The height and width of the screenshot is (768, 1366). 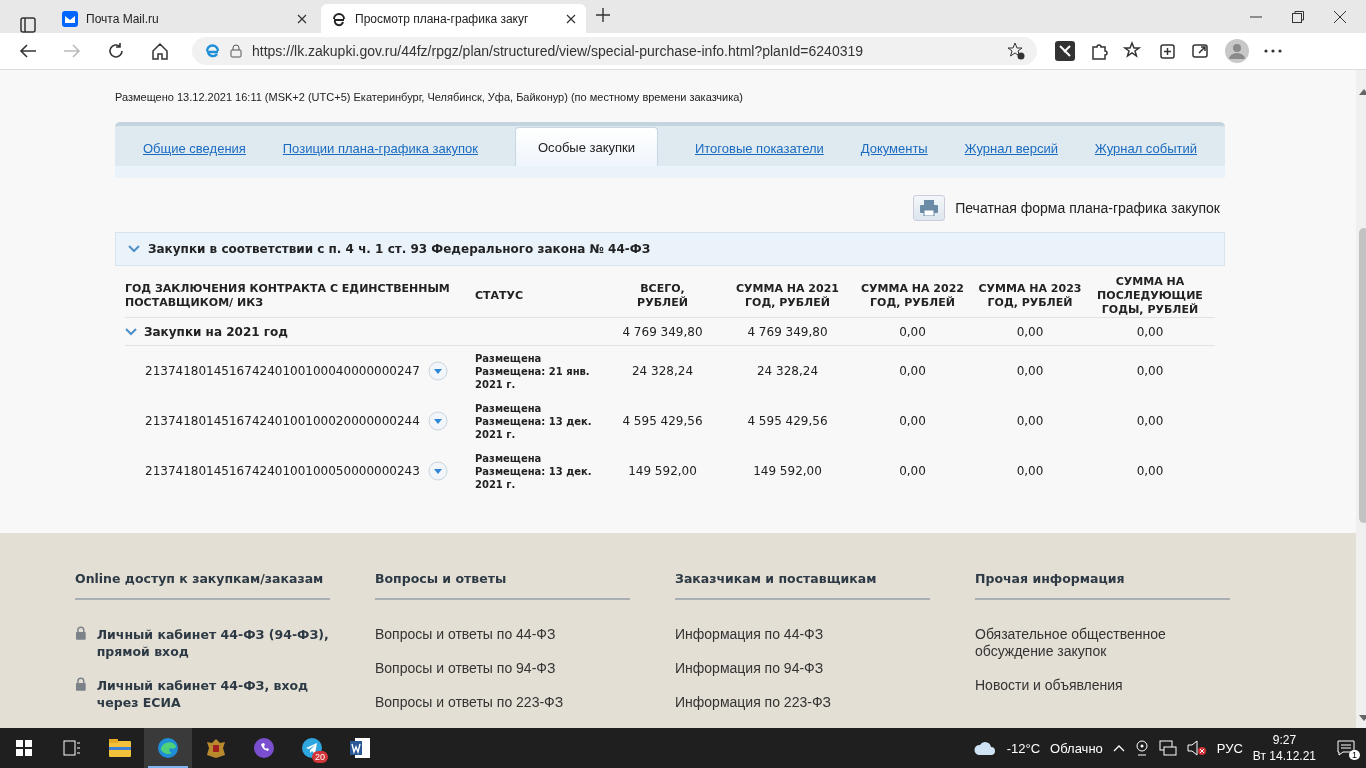 What do you see at coordinates (670, 249) in the screenshot?
I see `section-header: Закупки в соответствии с п. 4 ч. 1 ст. 93 Федерального закона № 44-ФЗ` at bounding box center [670, 249].